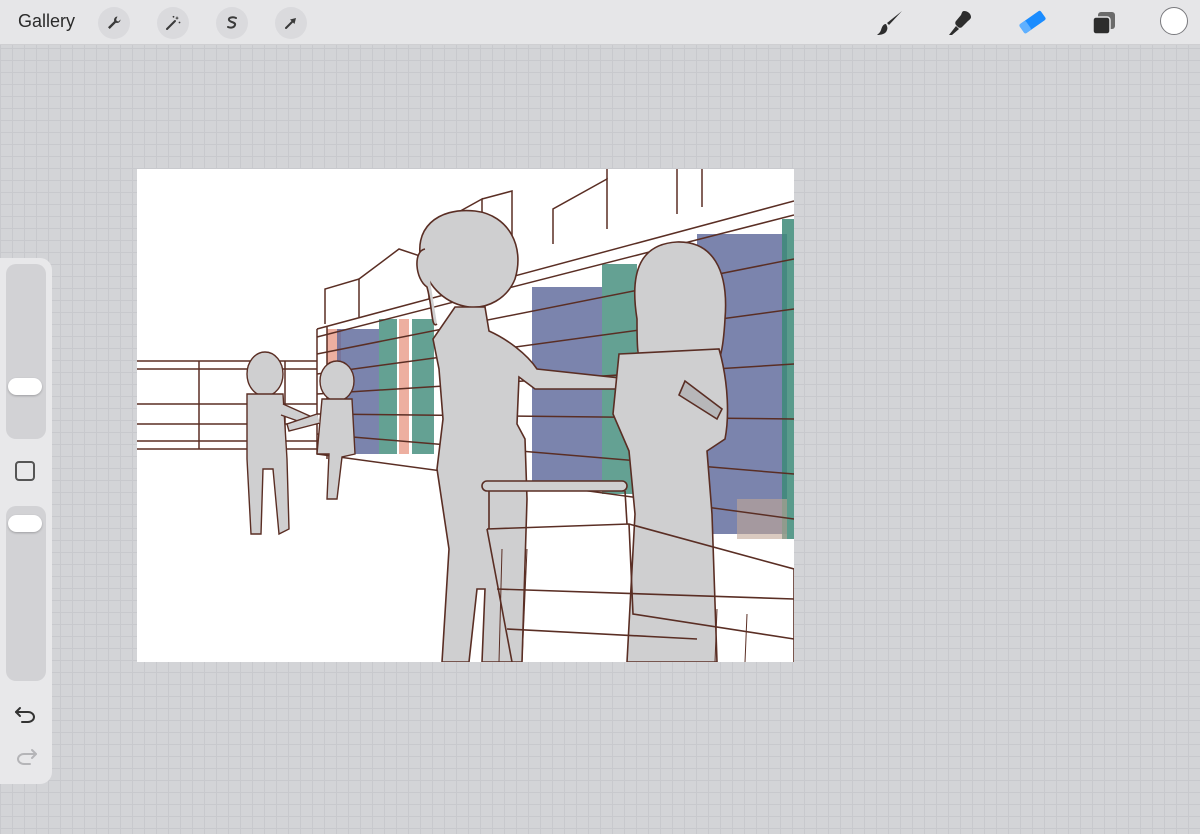 The image size is (1200, 834). I want to click on layers-icon, so click(1103, 23).